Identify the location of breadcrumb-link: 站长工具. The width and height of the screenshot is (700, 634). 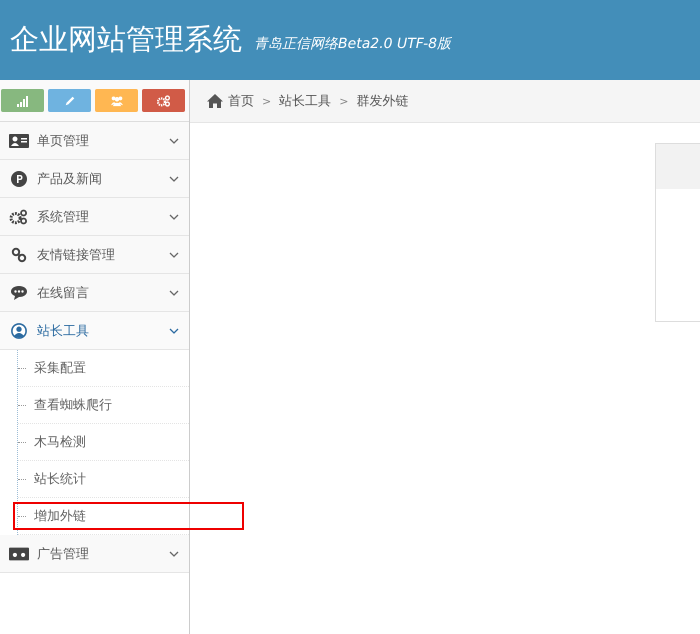
(305, 101).